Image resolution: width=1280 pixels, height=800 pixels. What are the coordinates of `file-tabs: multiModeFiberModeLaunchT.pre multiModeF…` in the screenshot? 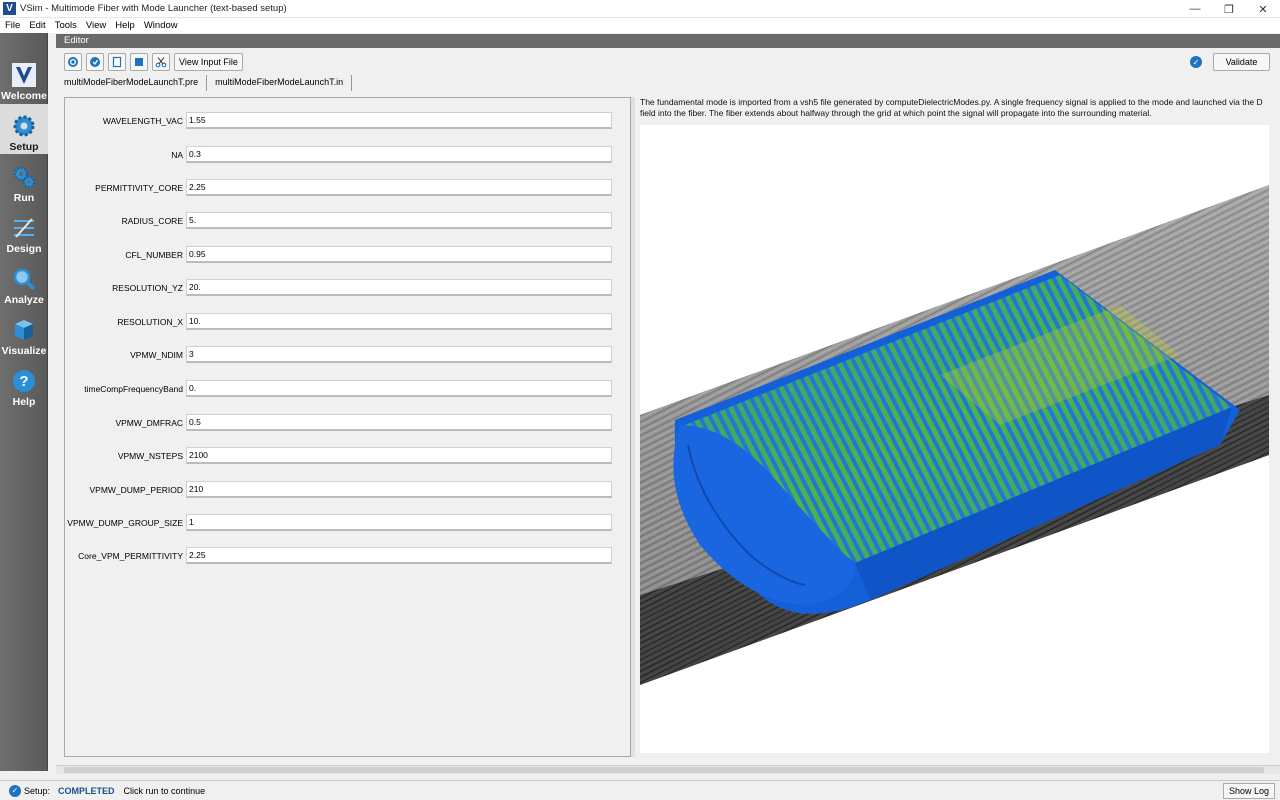 It's located at (668, 82).